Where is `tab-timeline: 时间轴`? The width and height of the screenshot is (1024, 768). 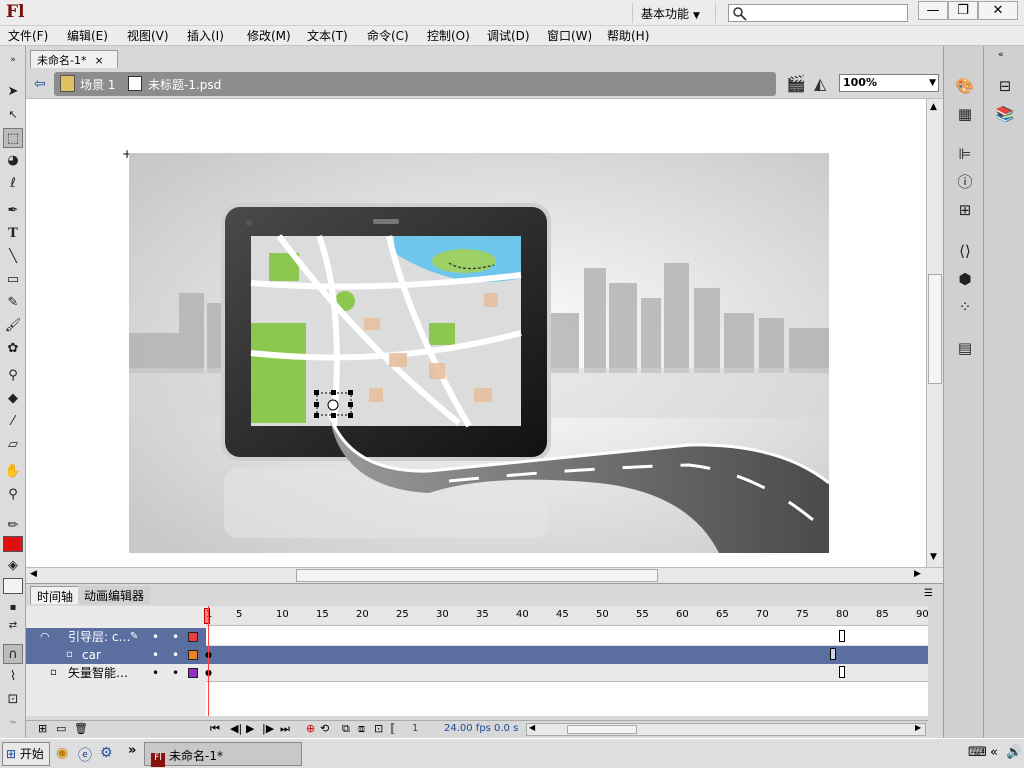
tab-timeline: 时间轴 is located at coordinates (55, 595).